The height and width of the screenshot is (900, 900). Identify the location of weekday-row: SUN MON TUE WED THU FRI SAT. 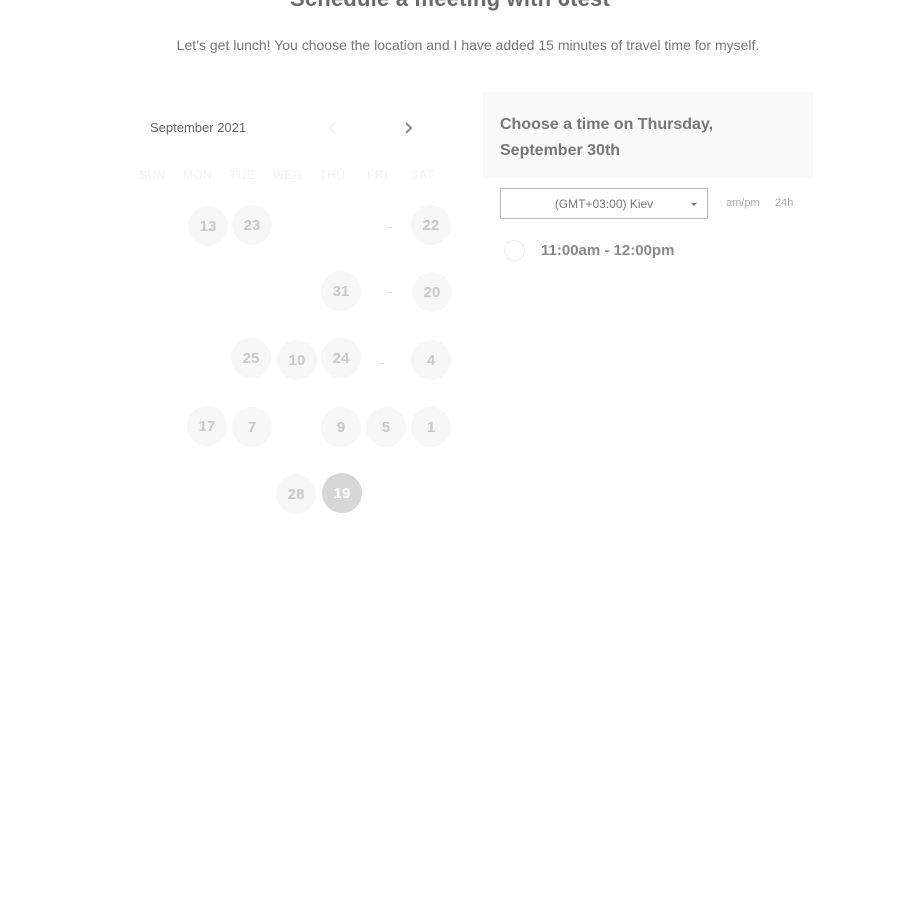
(295, 175).